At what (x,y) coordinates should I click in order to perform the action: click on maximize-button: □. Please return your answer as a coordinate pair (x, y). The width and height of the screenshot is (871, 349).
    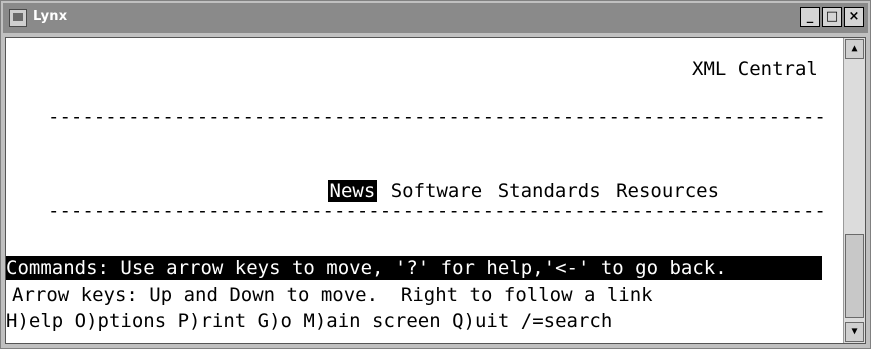
    Looking at the image, I should click on (832, 17).